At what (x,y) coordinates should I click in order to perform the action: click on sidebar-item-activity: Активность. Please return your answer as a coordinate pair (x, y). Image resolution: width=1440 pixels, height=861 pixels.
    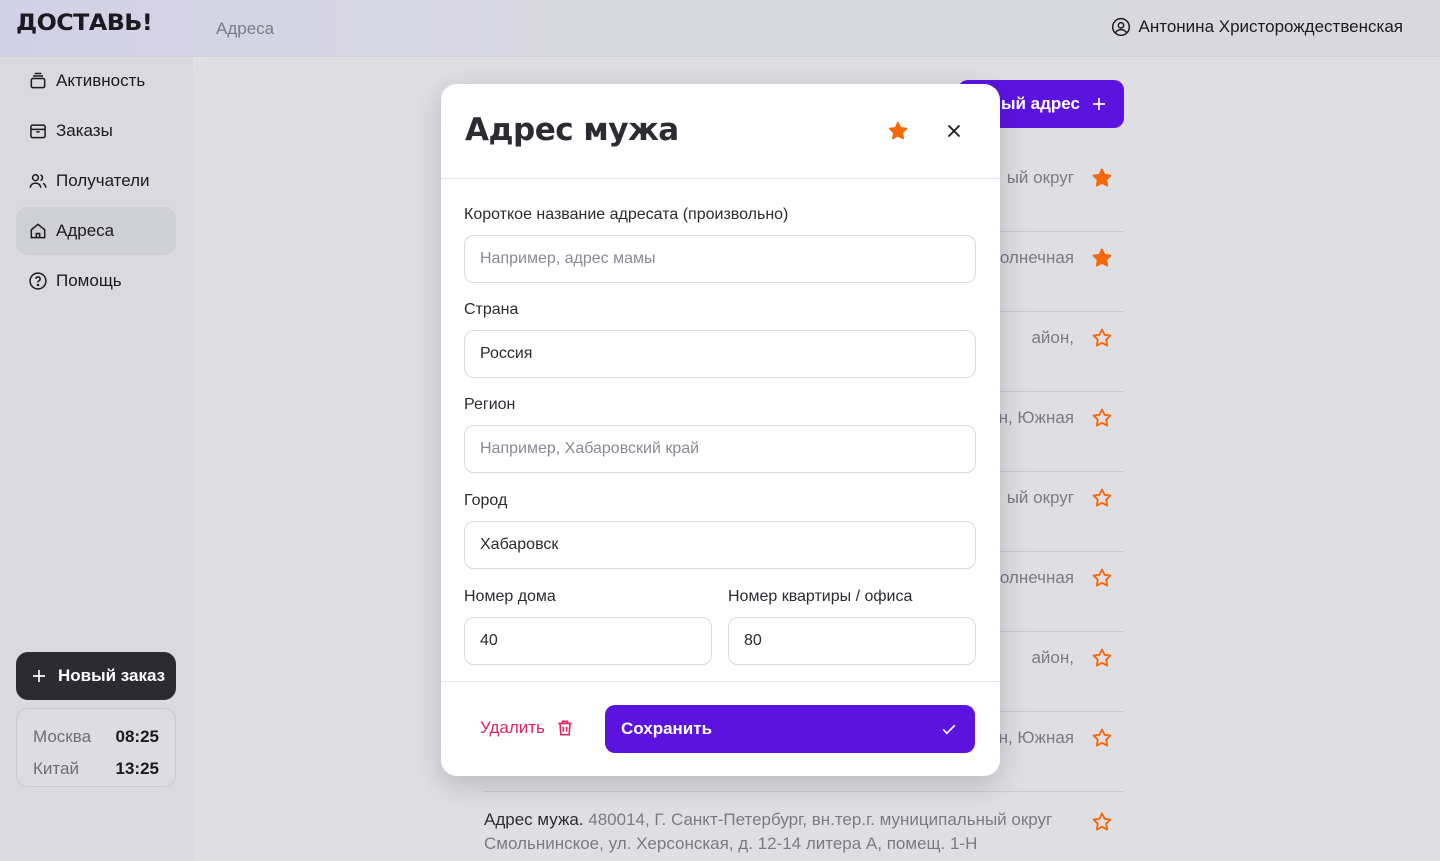
    Looking at the image, I should click on (96, 81).